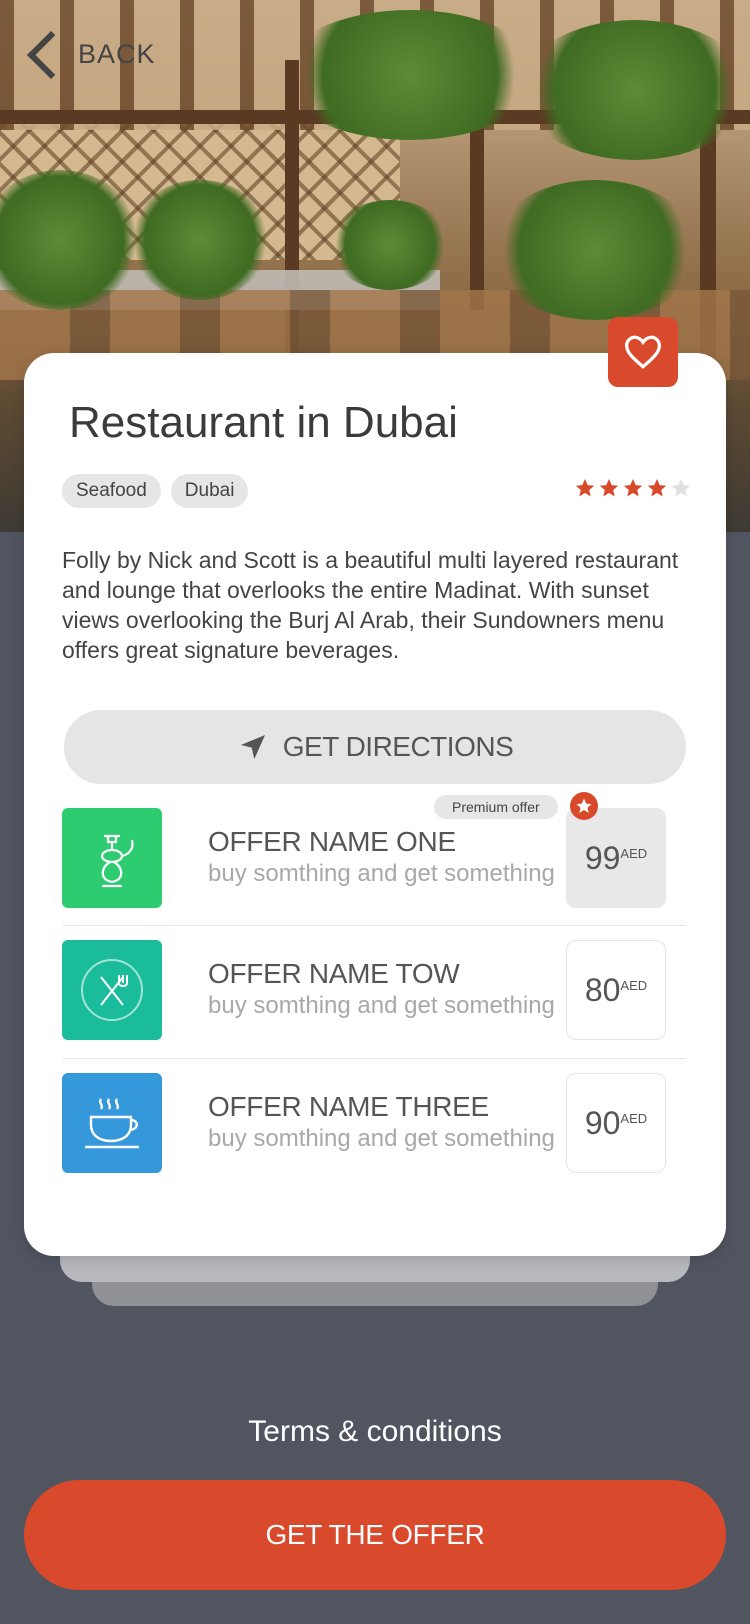 This screenshot has width=750, height=1624. Describe the element at coordinates (117, 53) in the screenshot. I see `back-label: BACK` at that location.